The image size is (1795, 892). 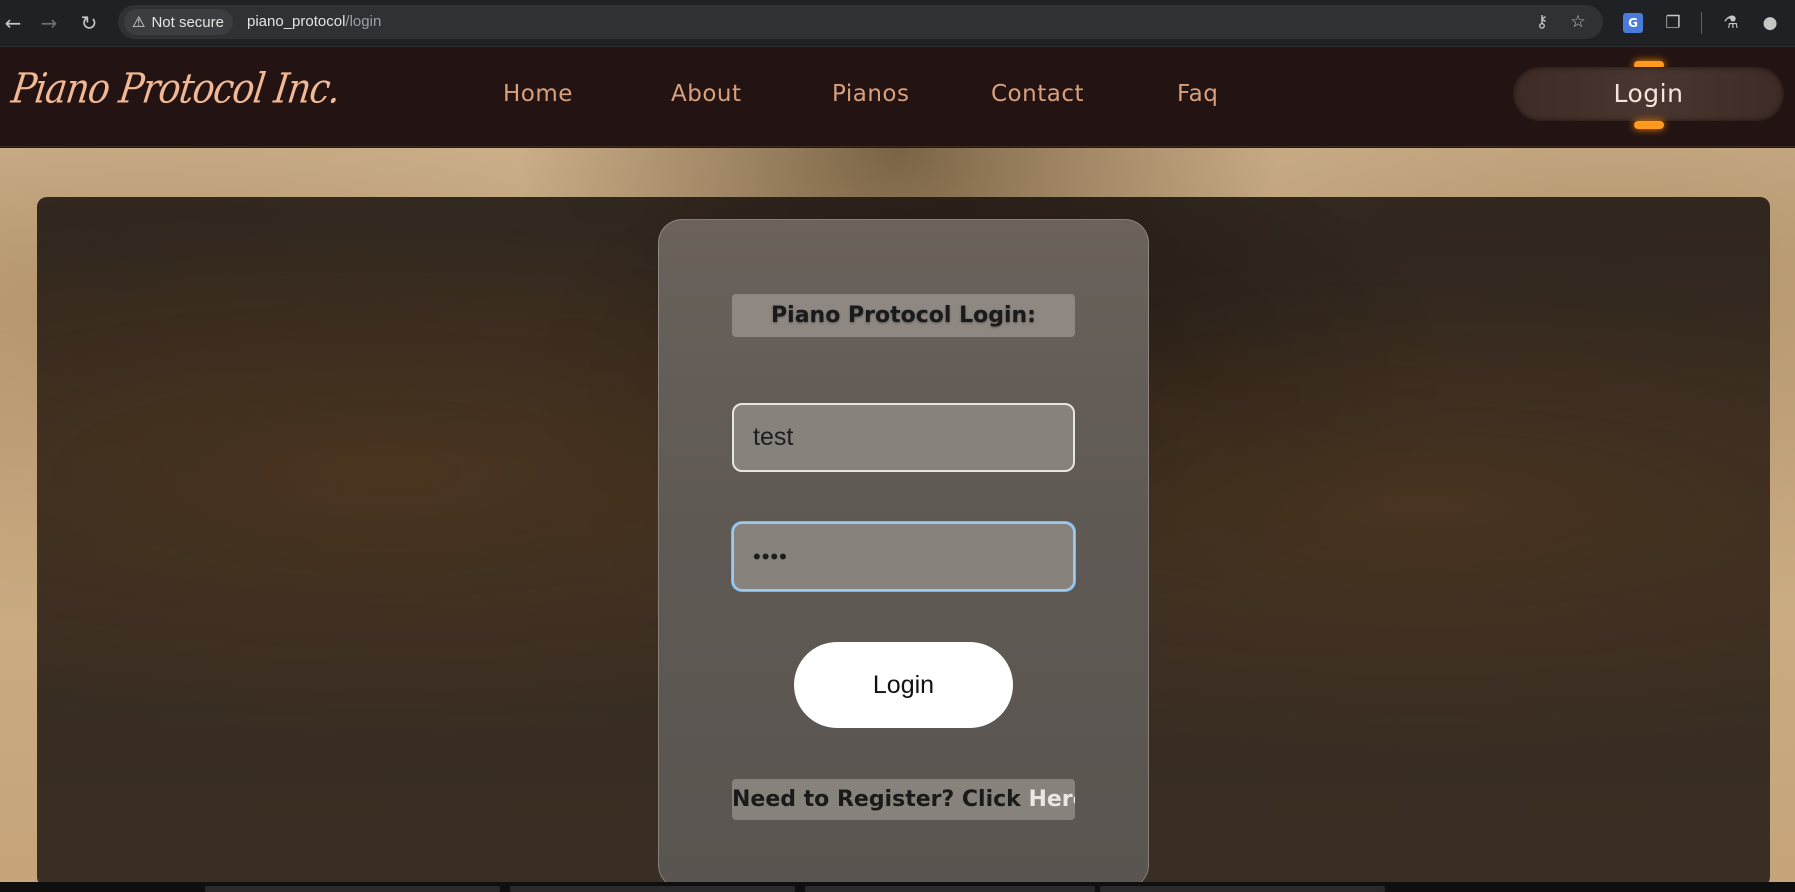 I want to click on back-arrow-icon: ←, so click(x=13, y=23).